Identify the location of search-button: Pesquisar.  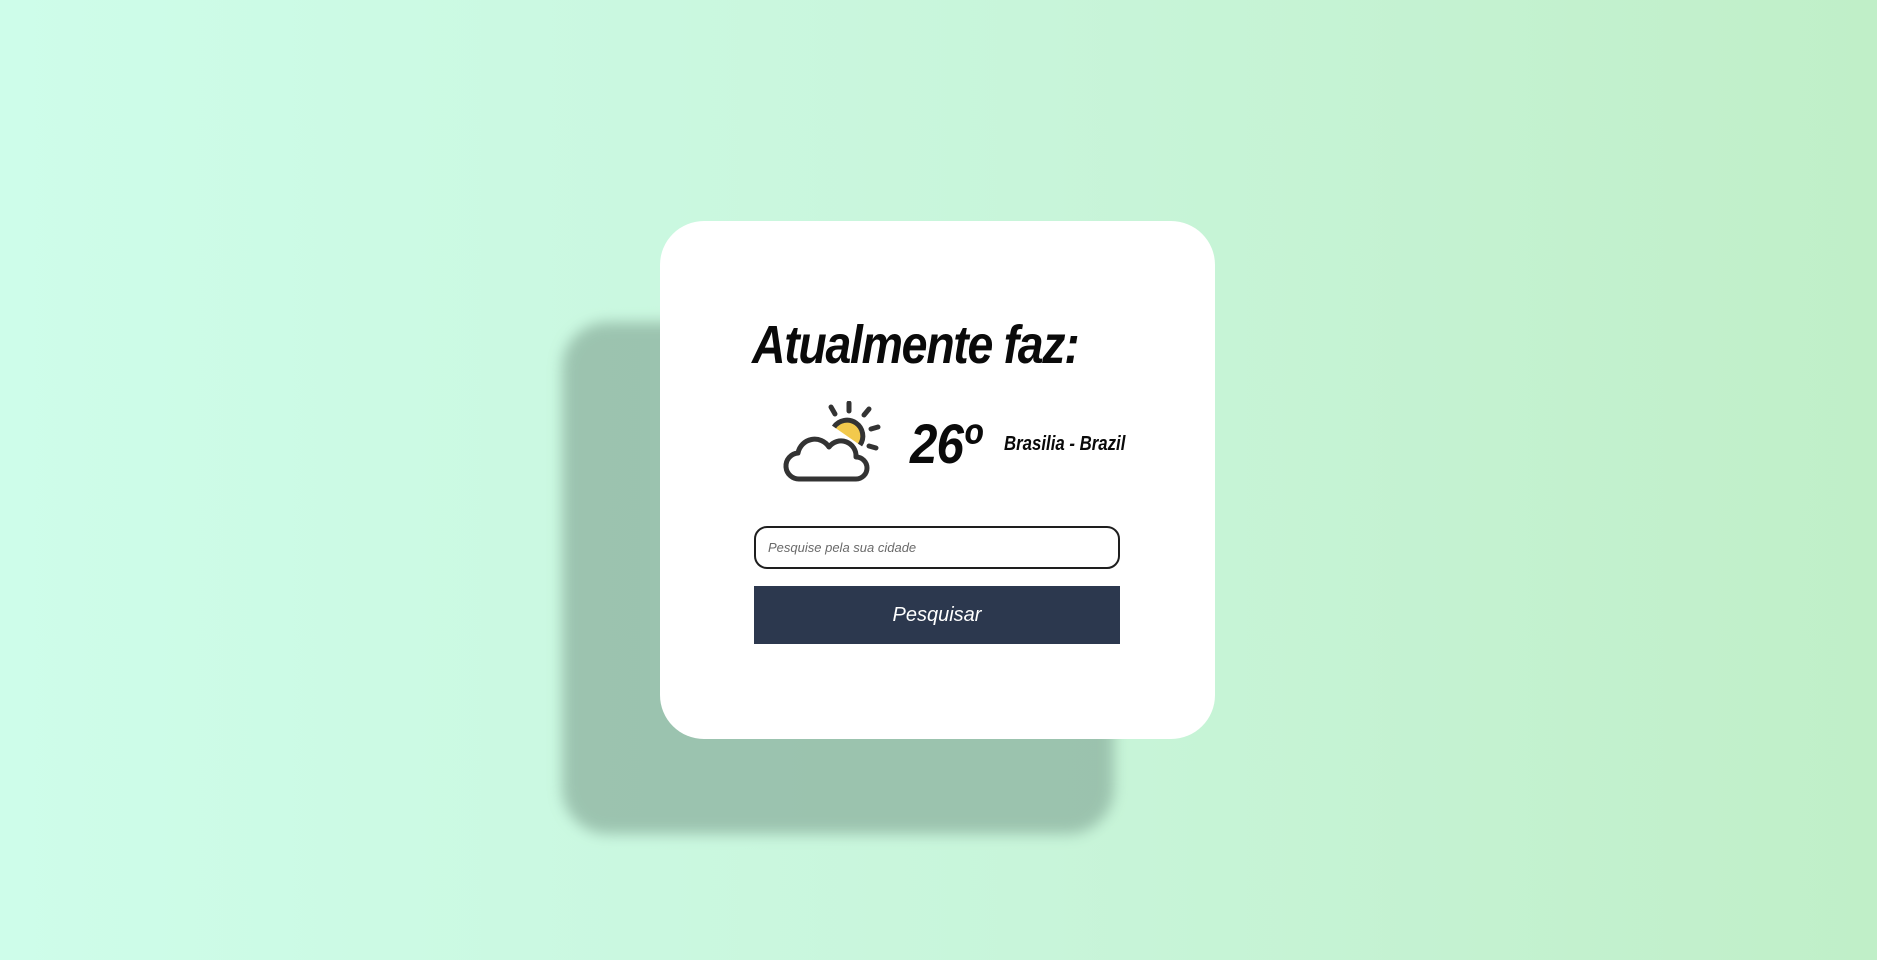
(937, 615).